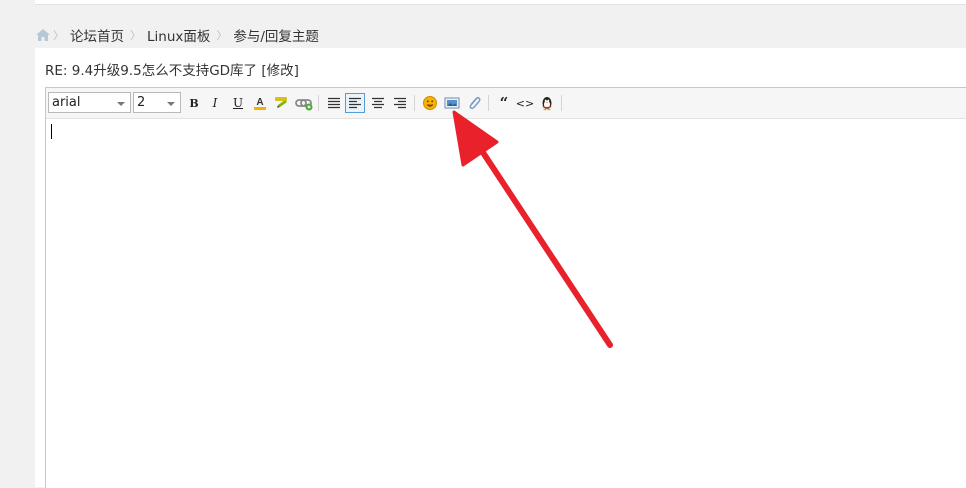 Image resolution: width=966 pixels, height=488 pixels. Describe the element at coordinates (97, 35) in the screenshot. I see `breadcrumb-forum-home: 论坛首页` at that location.